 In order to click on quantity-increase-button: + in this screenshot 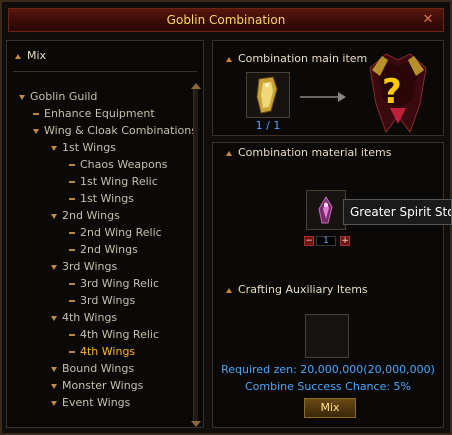, I will do `click(345, 241)`.